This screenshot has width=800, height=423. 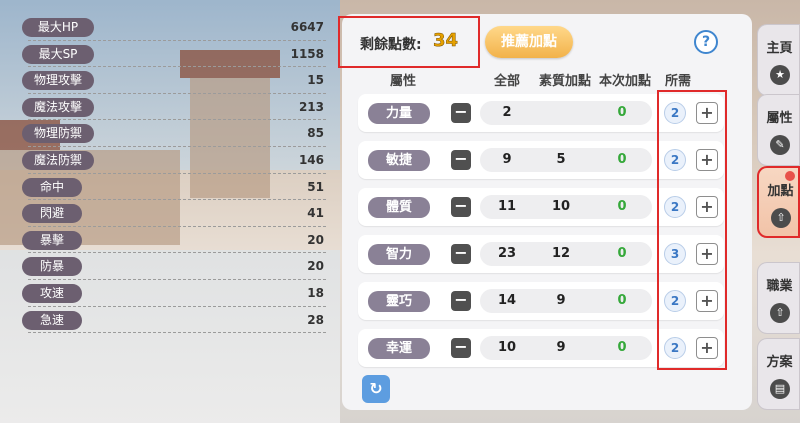 What do you see at coordinates (507, 206) in the screenshot?
I see `total-value: 11` at bounding box center [507, 206].